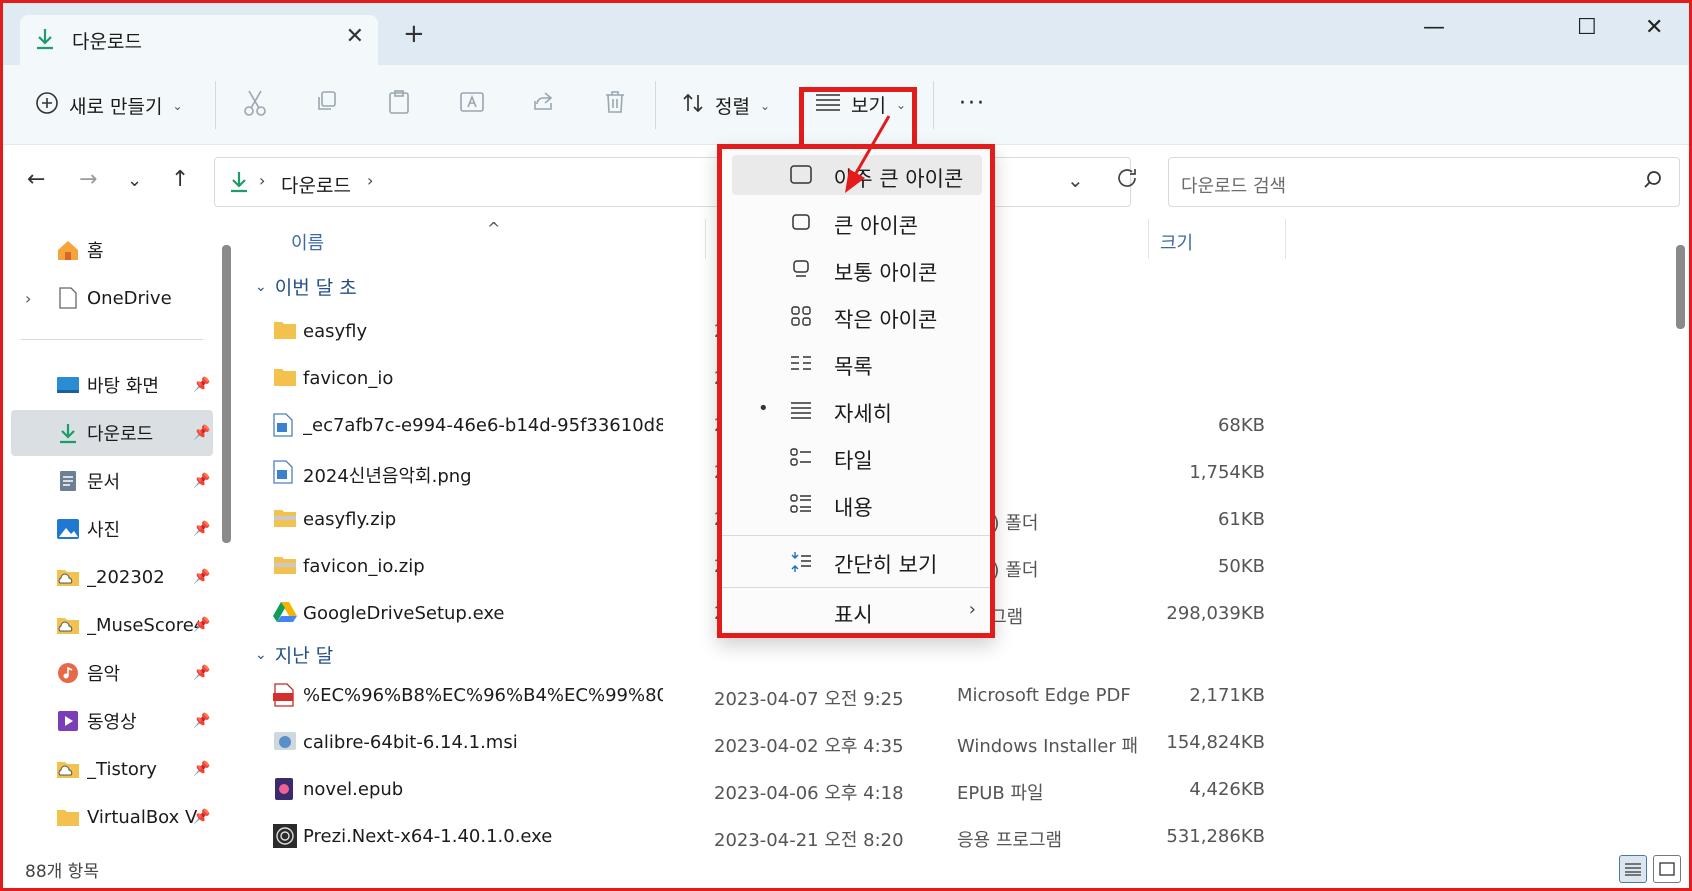 The image size is (1692, 891). Describe the element at coordinates (1010, 840) in the screenshot. I see `file-type: 응용 프로그램` at that location.